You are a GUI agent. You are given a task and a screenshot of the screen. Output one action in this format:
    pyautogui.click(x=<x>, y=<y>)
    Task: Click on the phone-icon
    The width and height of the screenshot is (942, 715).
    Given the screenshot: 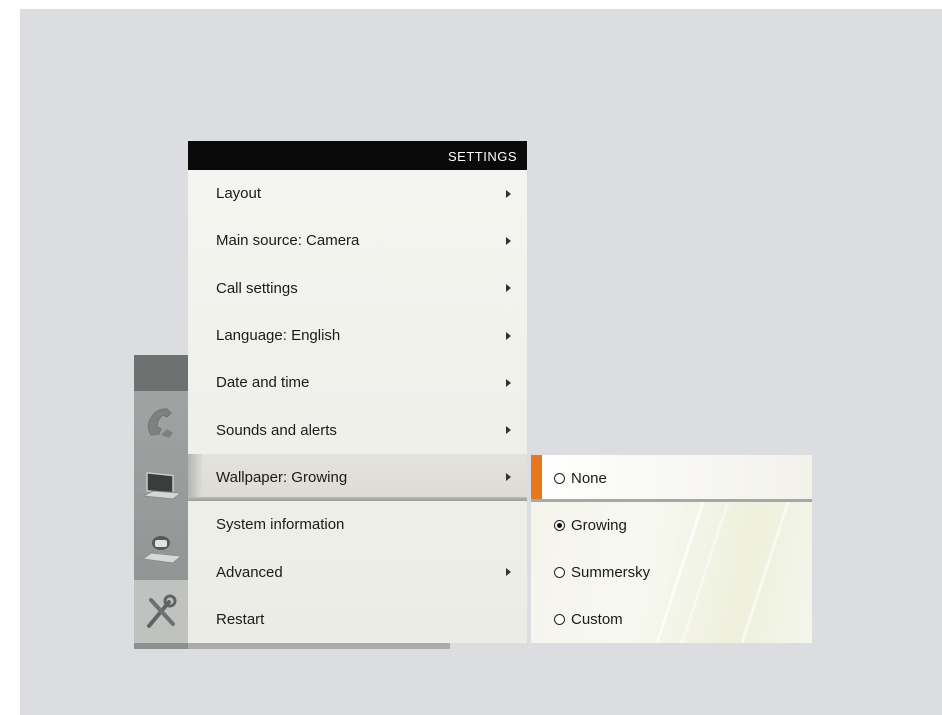 What is the action you would take?
    pyautogui.click(x=160, y=422)
    